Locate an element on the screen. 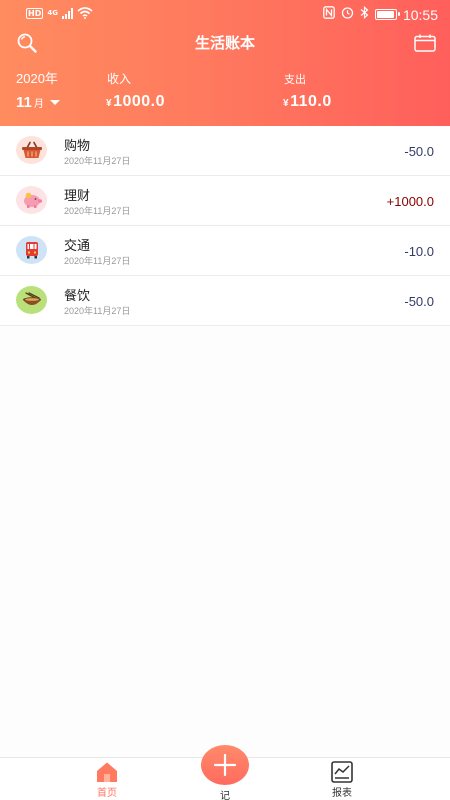 Image resolution: width=450 pixels, height=800 pixels. income-amount: 1000.0 is located at coordinates (139, 101).